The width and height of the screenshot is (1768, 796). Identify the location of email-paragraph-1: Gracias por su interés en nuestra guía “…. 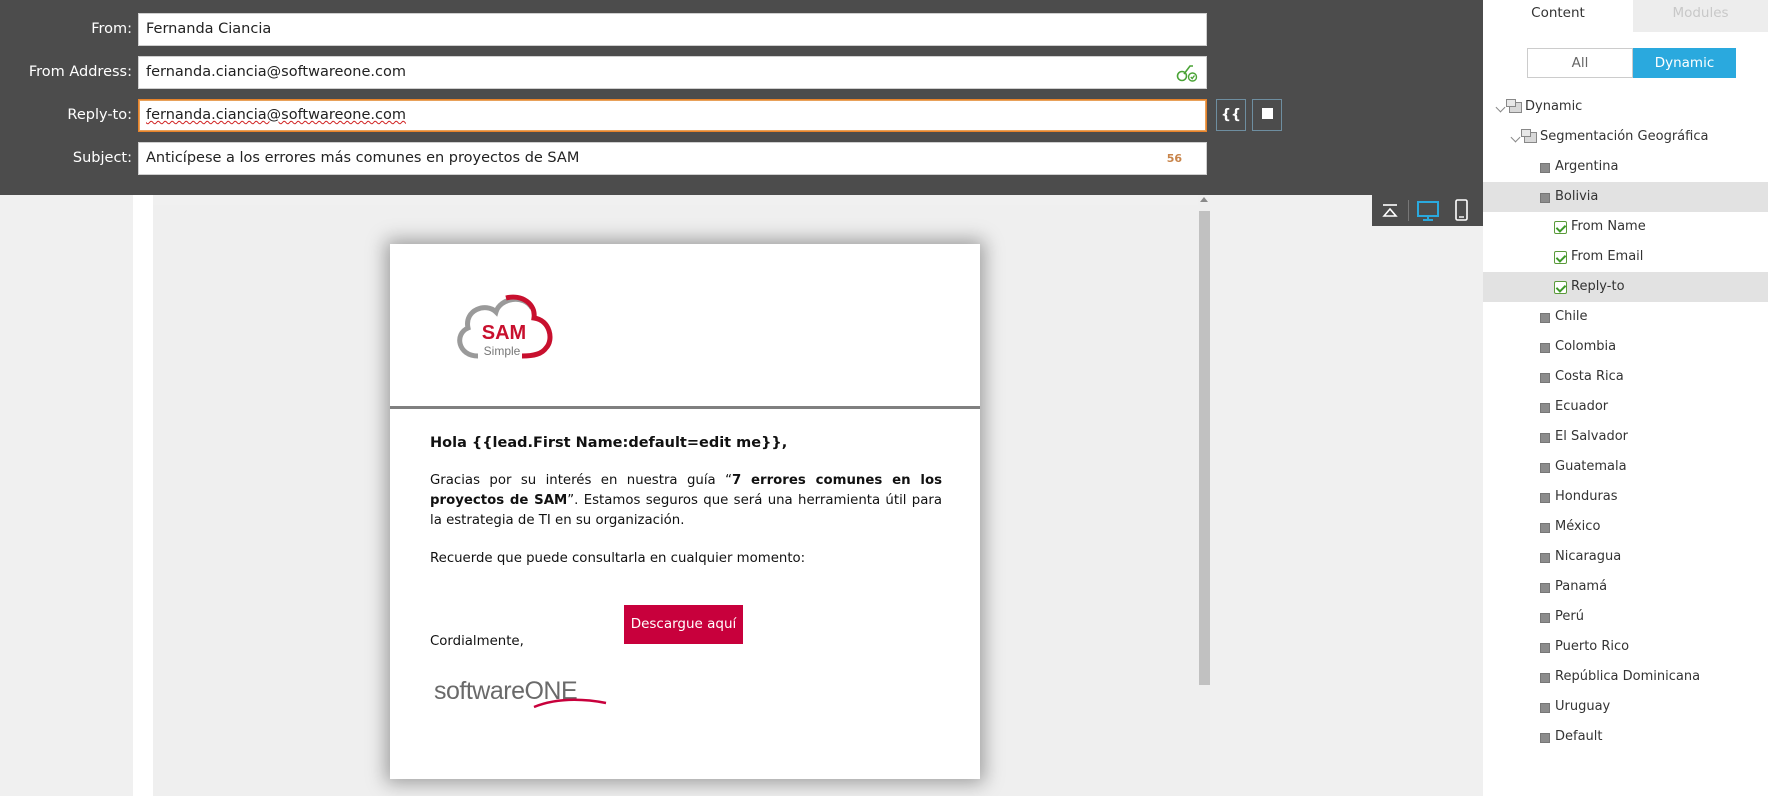
(686, 501).